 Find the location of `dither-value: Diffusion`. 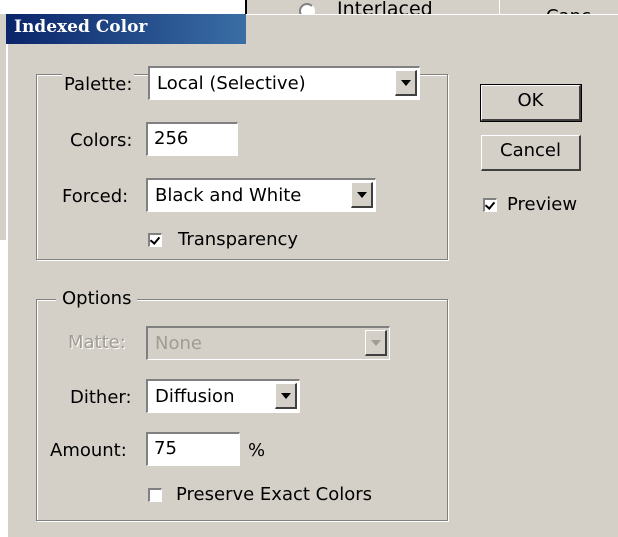

dither-value: Diffusion is located at coordinates (195, 396).